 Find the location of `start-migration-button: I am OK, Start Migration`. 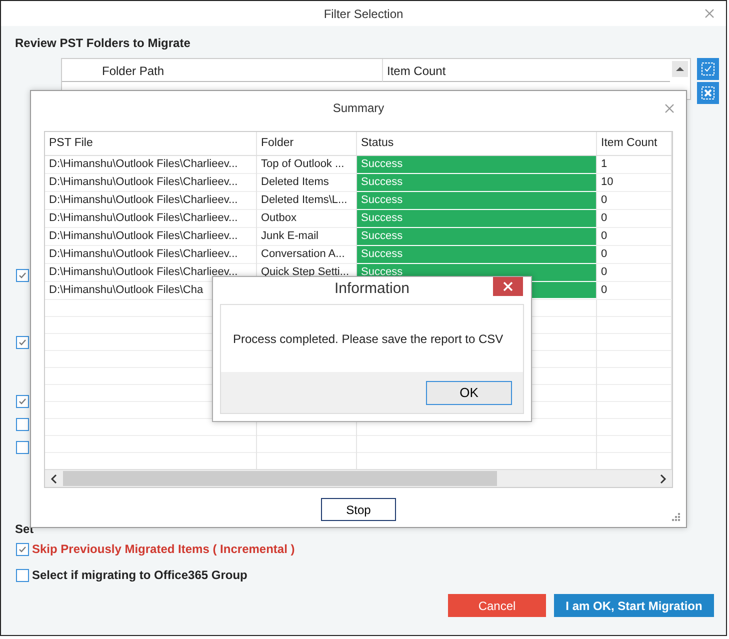

start-migration-button: I am OK, Start Migration is located at coordinates (634, 605).